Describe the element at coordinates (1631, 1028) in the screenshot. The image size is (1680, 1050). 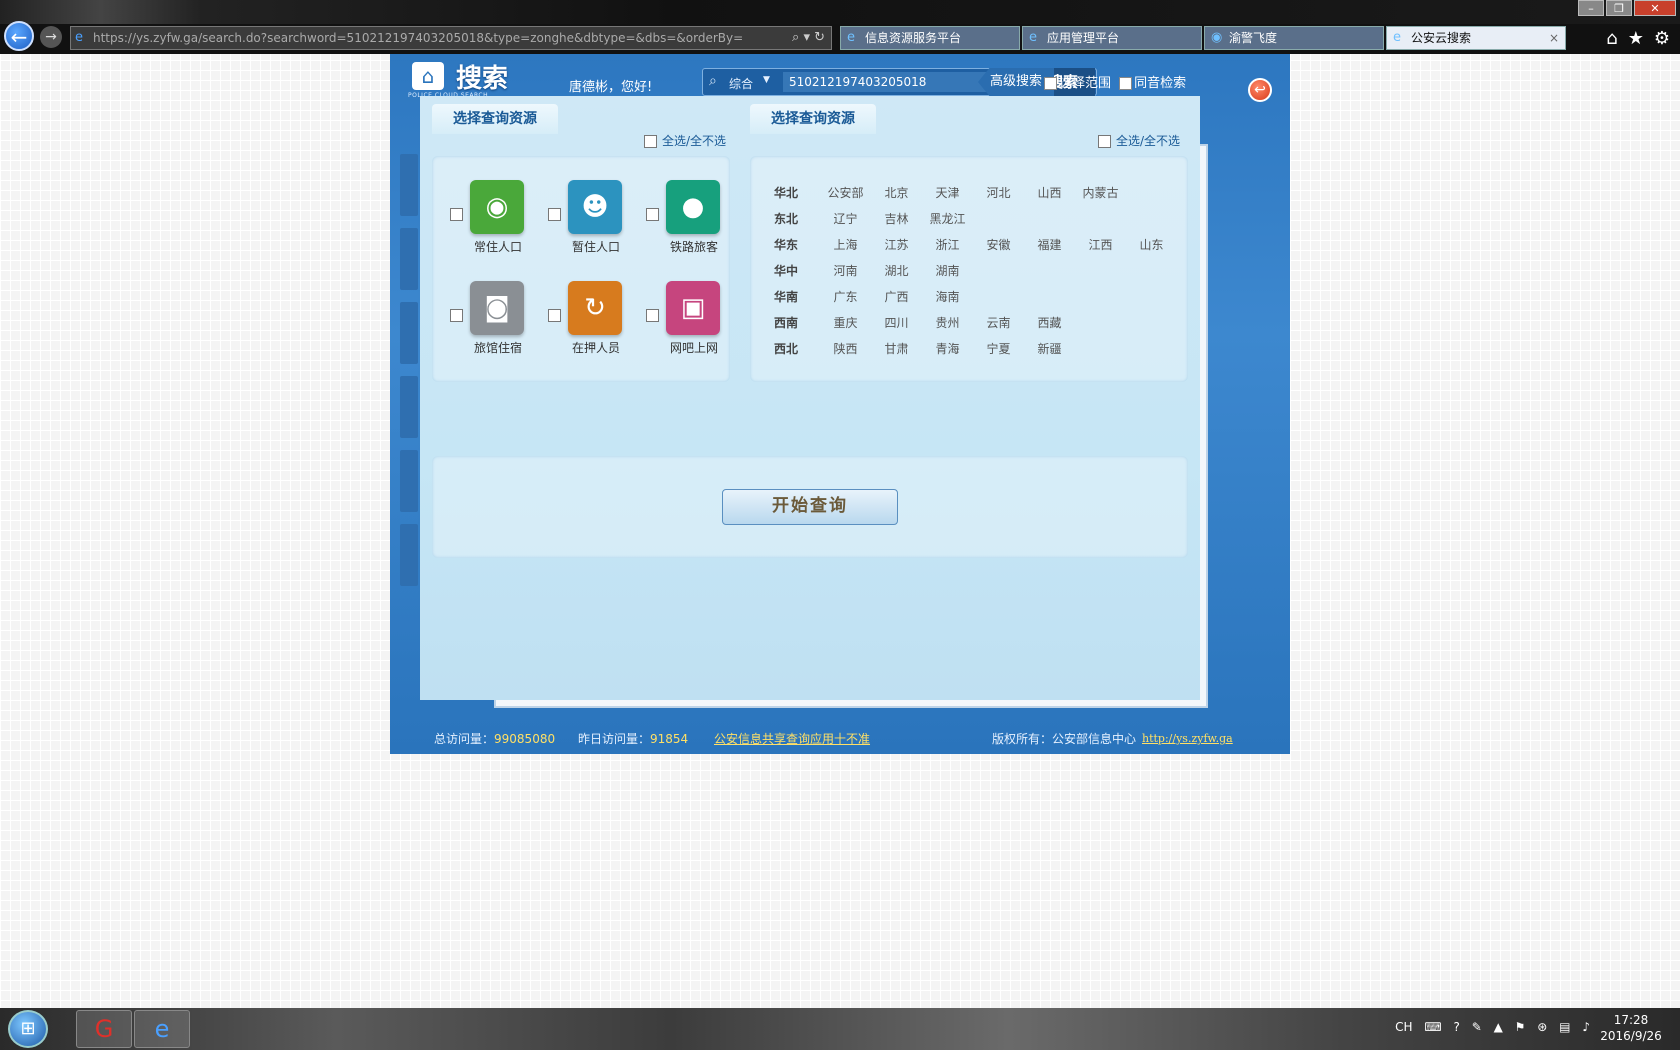
I see `clock: 17:28 2016/9/26` at that location.